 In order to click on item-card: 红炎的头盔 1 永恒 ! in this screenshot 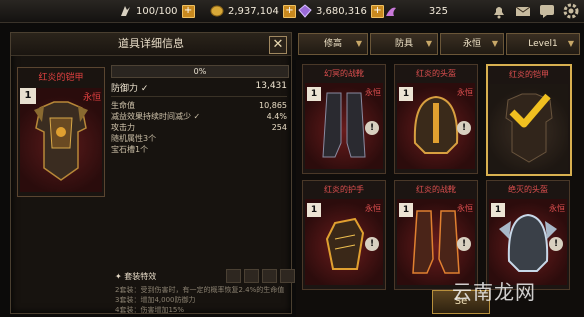, I will do `click(436, 119)`.